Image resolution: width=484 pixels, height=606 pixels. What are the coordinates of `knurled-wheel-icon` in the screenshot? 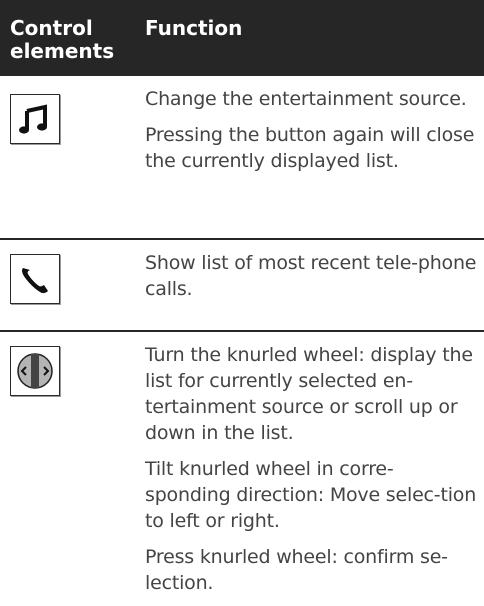 It's located at (35, 371).